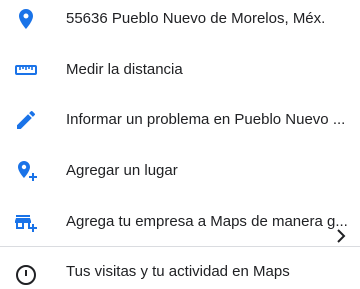 Image resolution: width=360 pixels, height=289 pixels. What do you see at coordinates (124, 69) in the screenshot?
I see `measure-distance-label: Medir la distancia` at bounding box center [124, 69].